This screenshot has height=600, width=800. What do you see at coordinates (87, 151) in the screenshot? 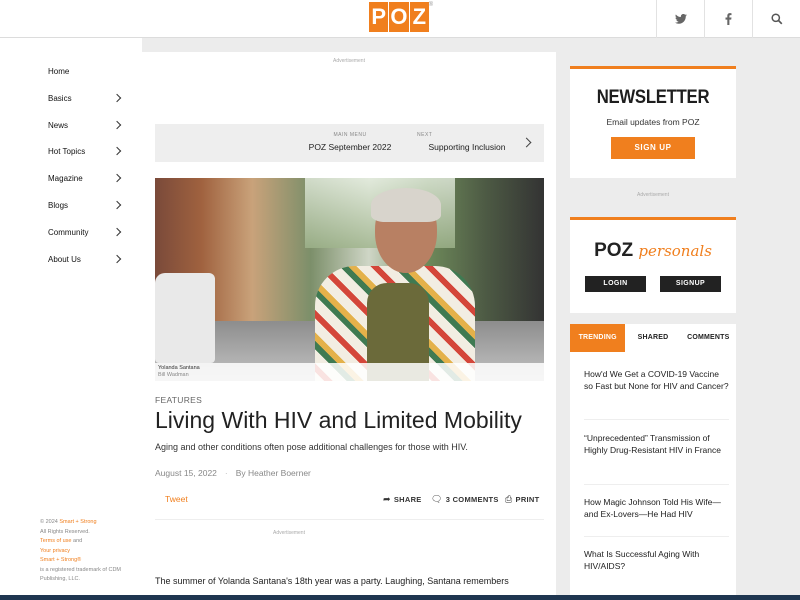
I see `nav-item-hot-topics: Hot Topics` at bounding box center [87, 151].